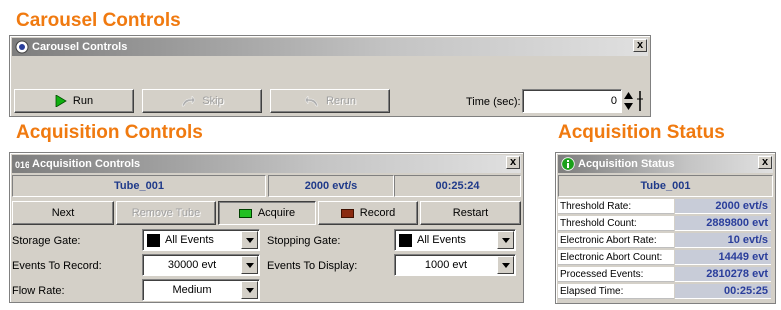  Describe the element at coordinates (470, 213) in the screenshot. I see `restart-button: Restart` at that location.